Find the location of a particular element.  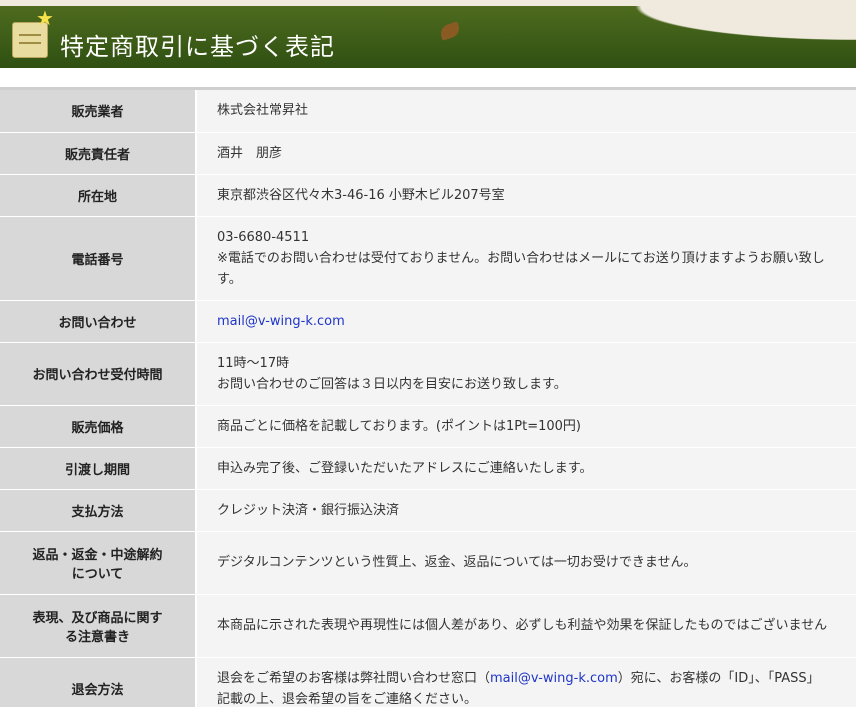

row-value: 11時～17時 お問い合わせのご回答は３日以内を目安にお送り致します。 is located at coordinates (526, 373).